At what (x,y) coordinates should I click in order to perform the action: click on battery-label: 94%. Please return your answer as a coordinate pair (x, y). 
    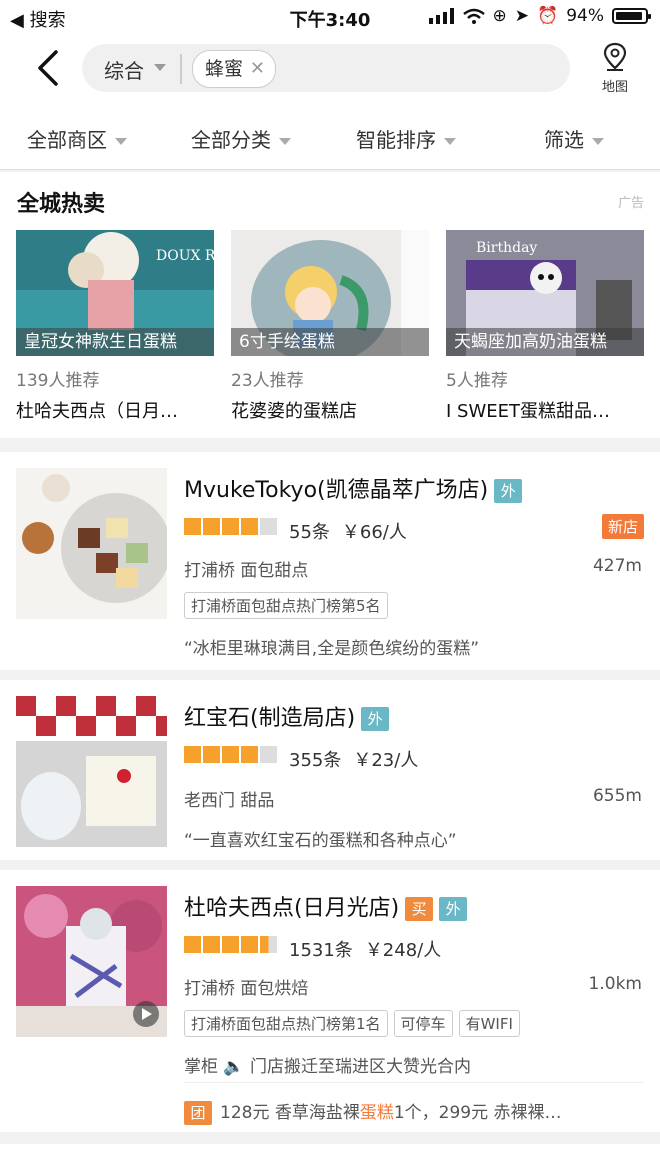
    Looking at the image, I should click on (585, 16).